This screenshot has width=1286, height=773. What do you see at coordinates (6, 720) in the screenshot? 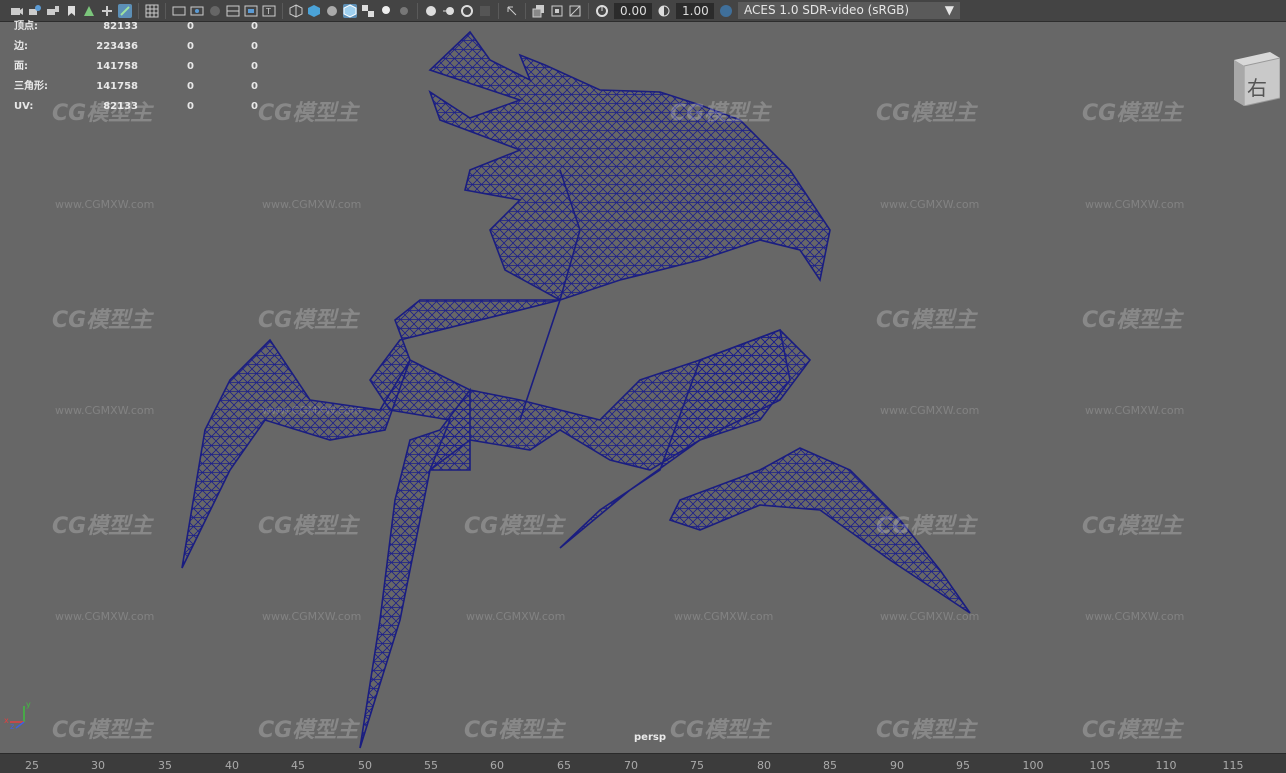
I see `axis-x-label: x` at bounding box center [6, 720].